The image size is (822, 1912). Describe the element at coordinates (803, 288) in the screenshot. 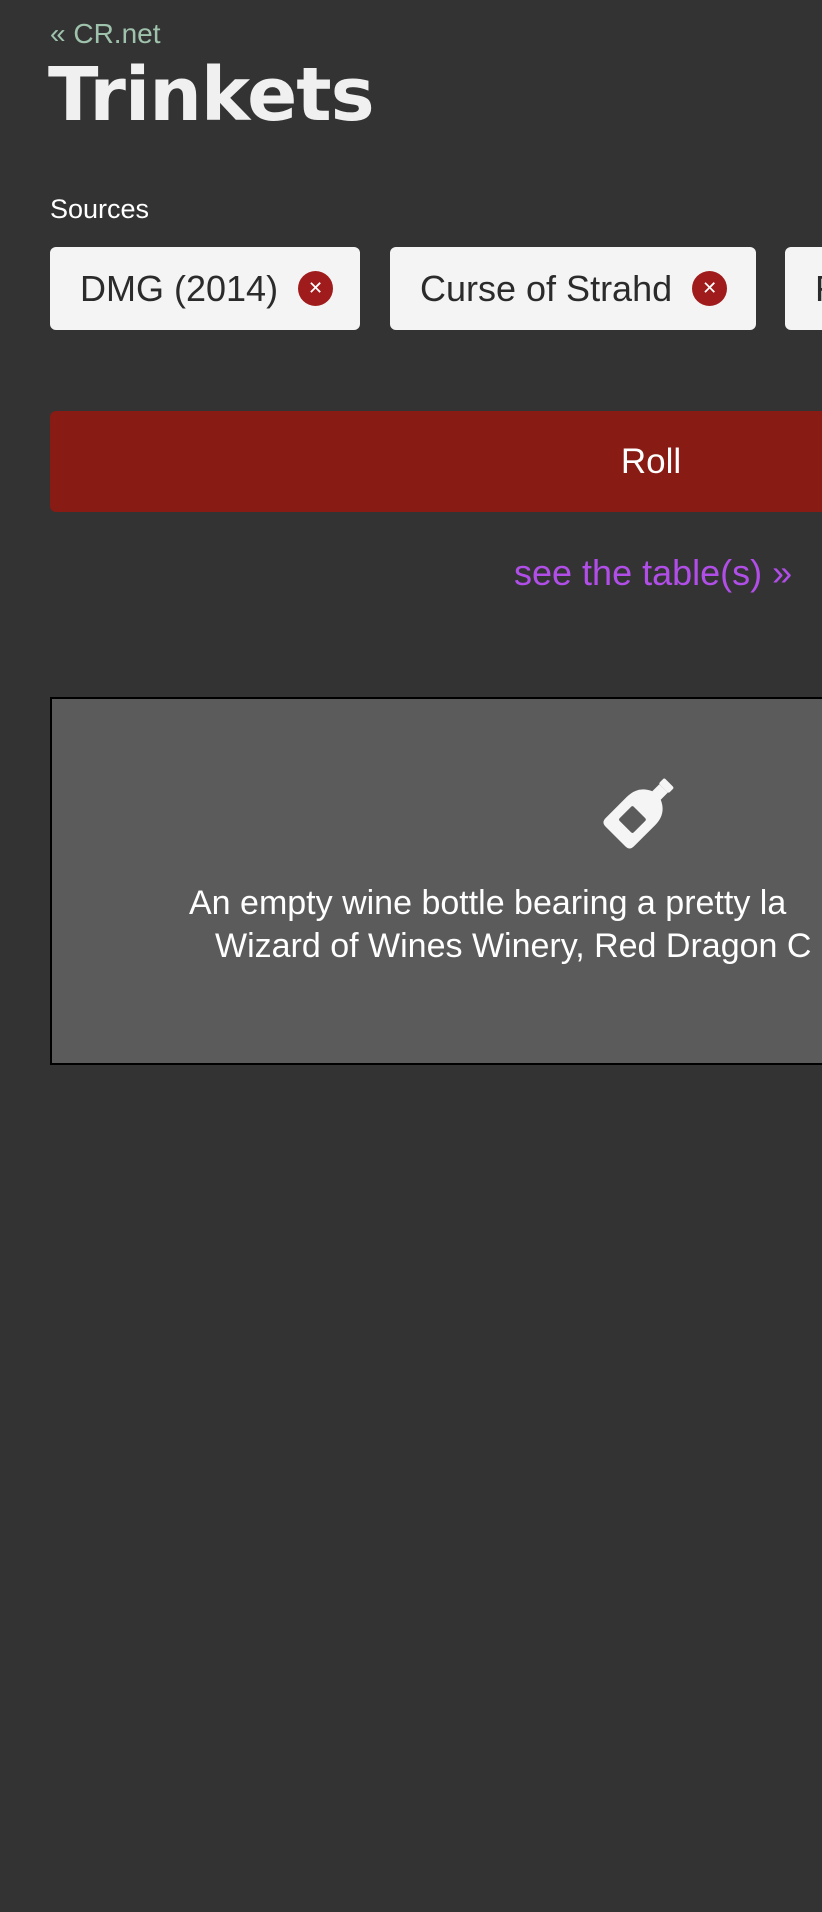

I see `source-chip-partial: F` at that location.